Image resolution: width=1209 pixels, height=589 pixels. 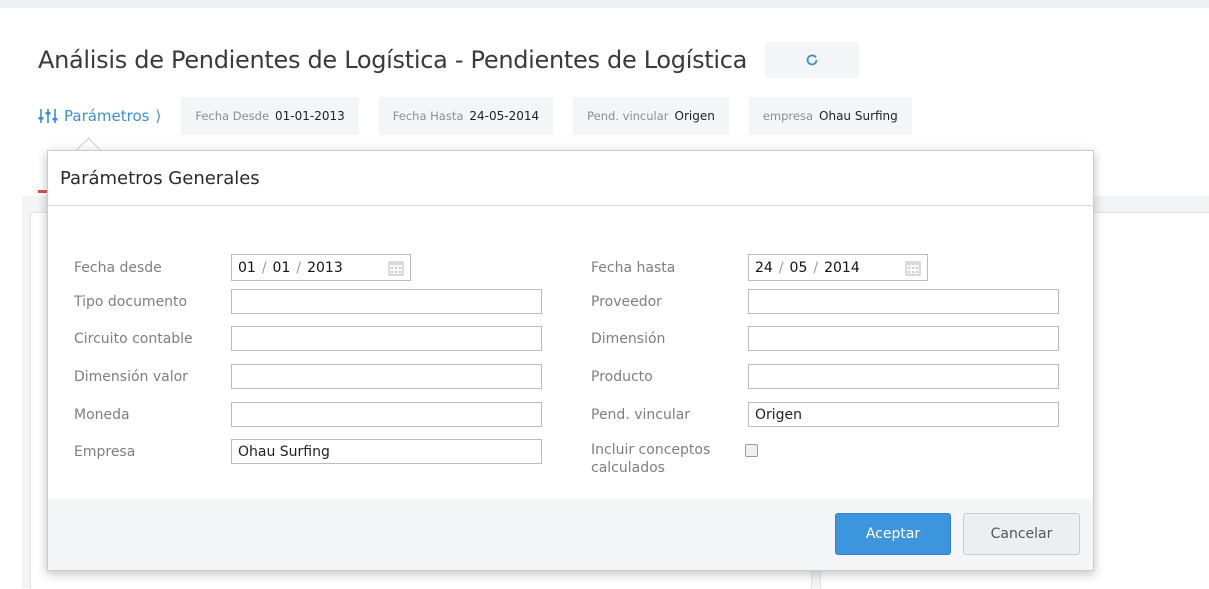 What do you see at coordinates (386, 301) in the screenshot?
I see `tipo-documento-input` at bounding box center [386, 301].